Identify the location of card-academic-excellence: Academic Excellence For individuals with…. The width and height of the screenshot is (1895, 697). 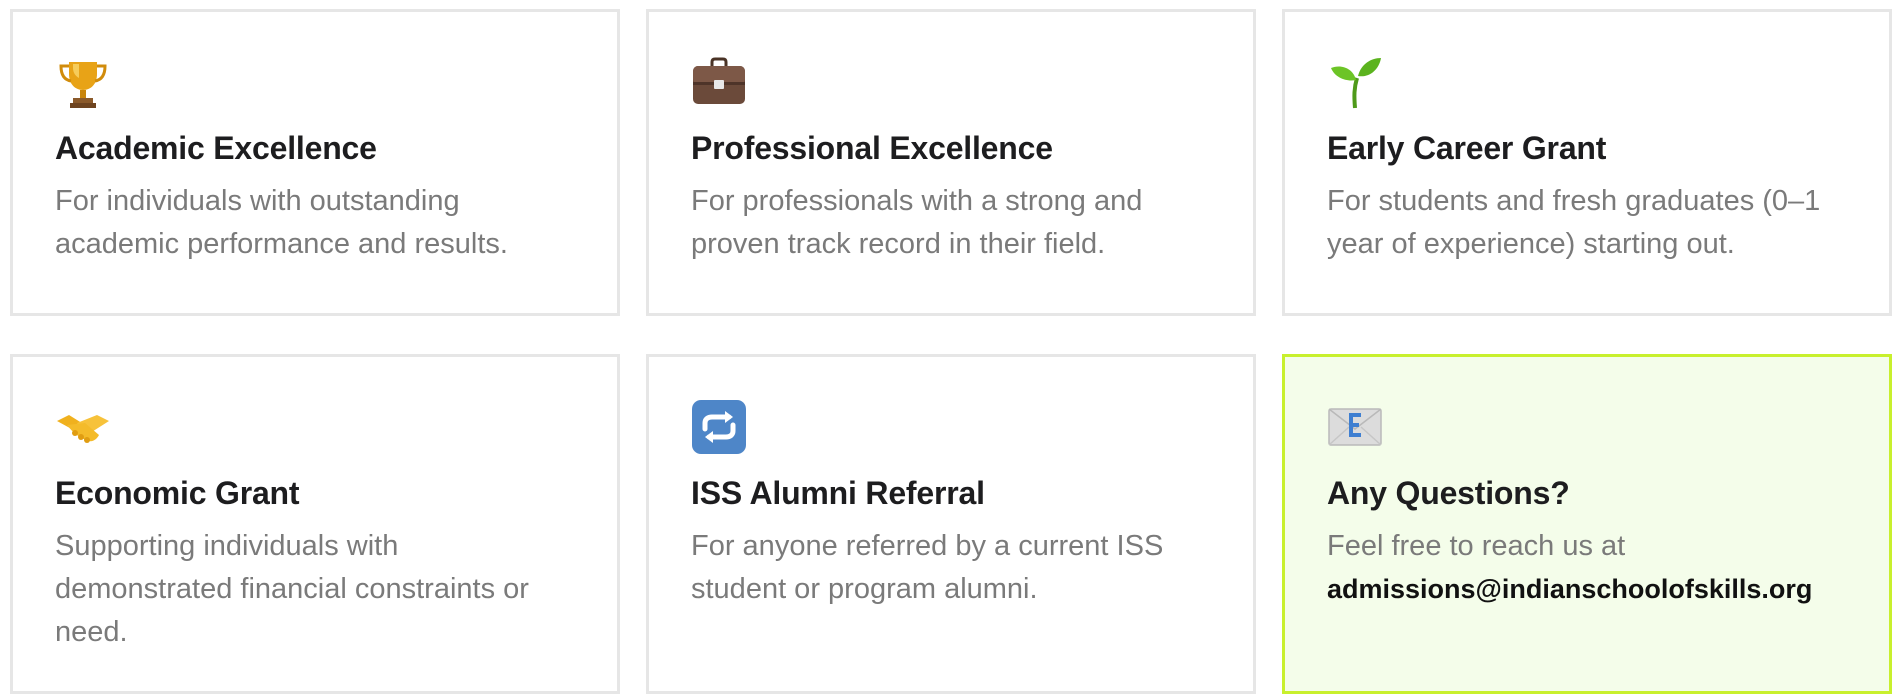
(315, 162).